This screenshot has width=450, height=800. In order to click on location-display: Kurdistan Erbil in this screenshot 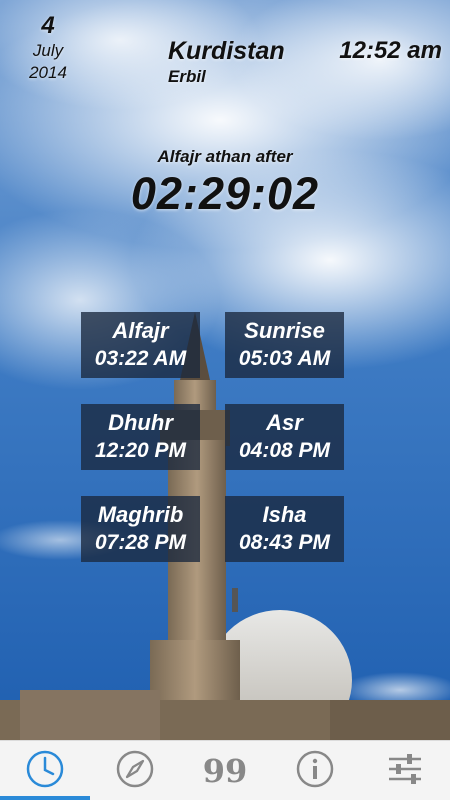, I will do `click(226, 62)`.